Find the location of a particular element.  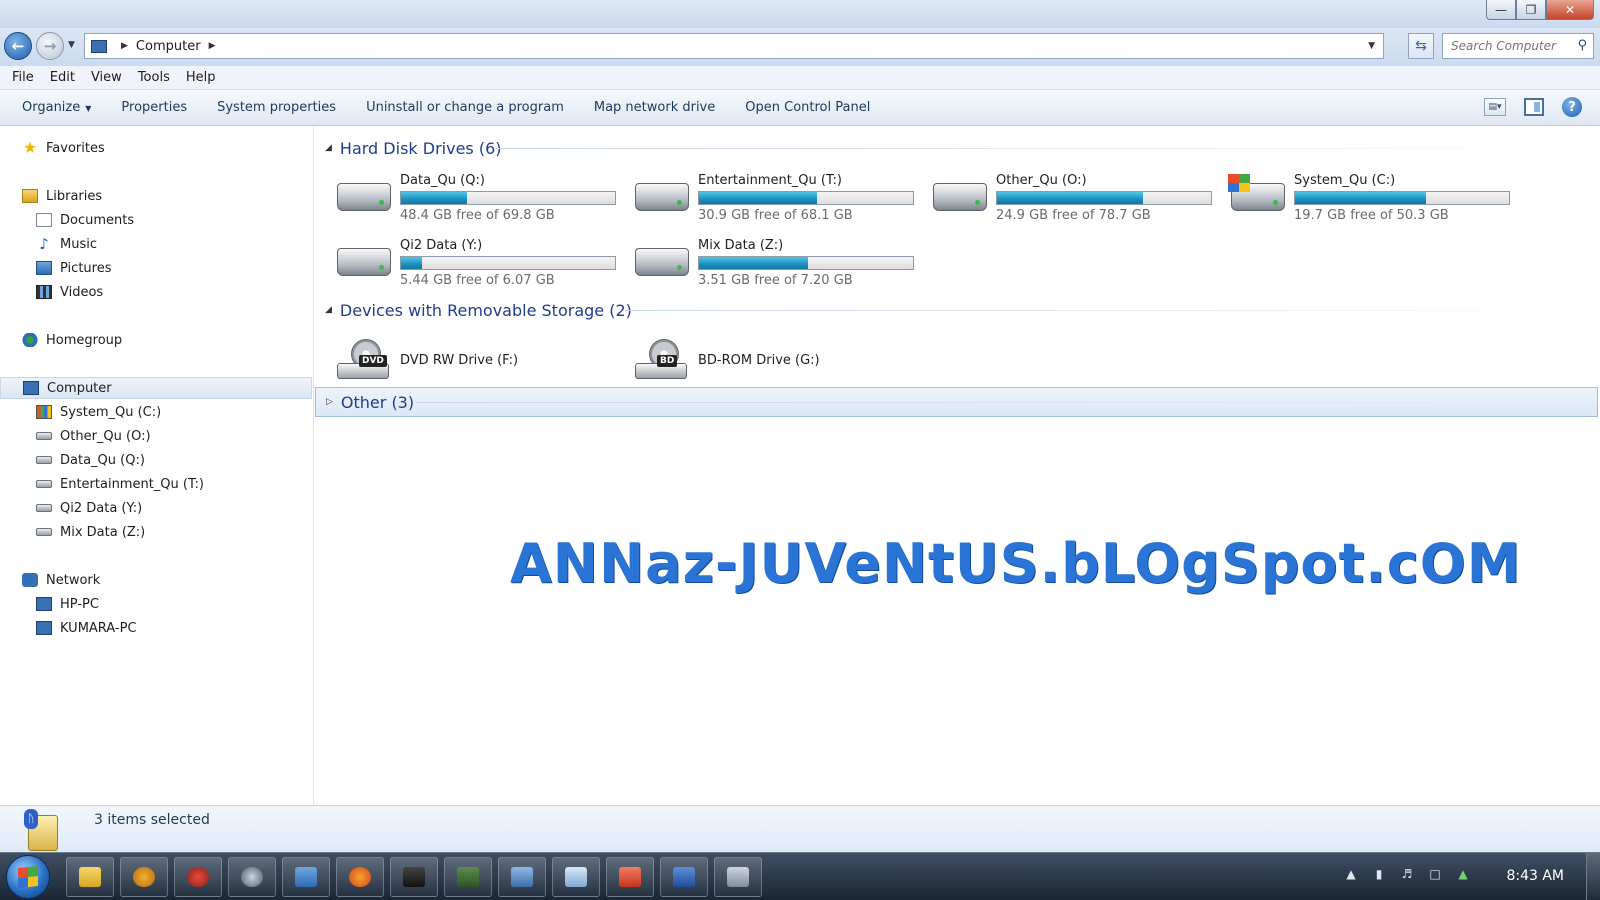

nav-documents: Documents is located at coordinates (85, 220).